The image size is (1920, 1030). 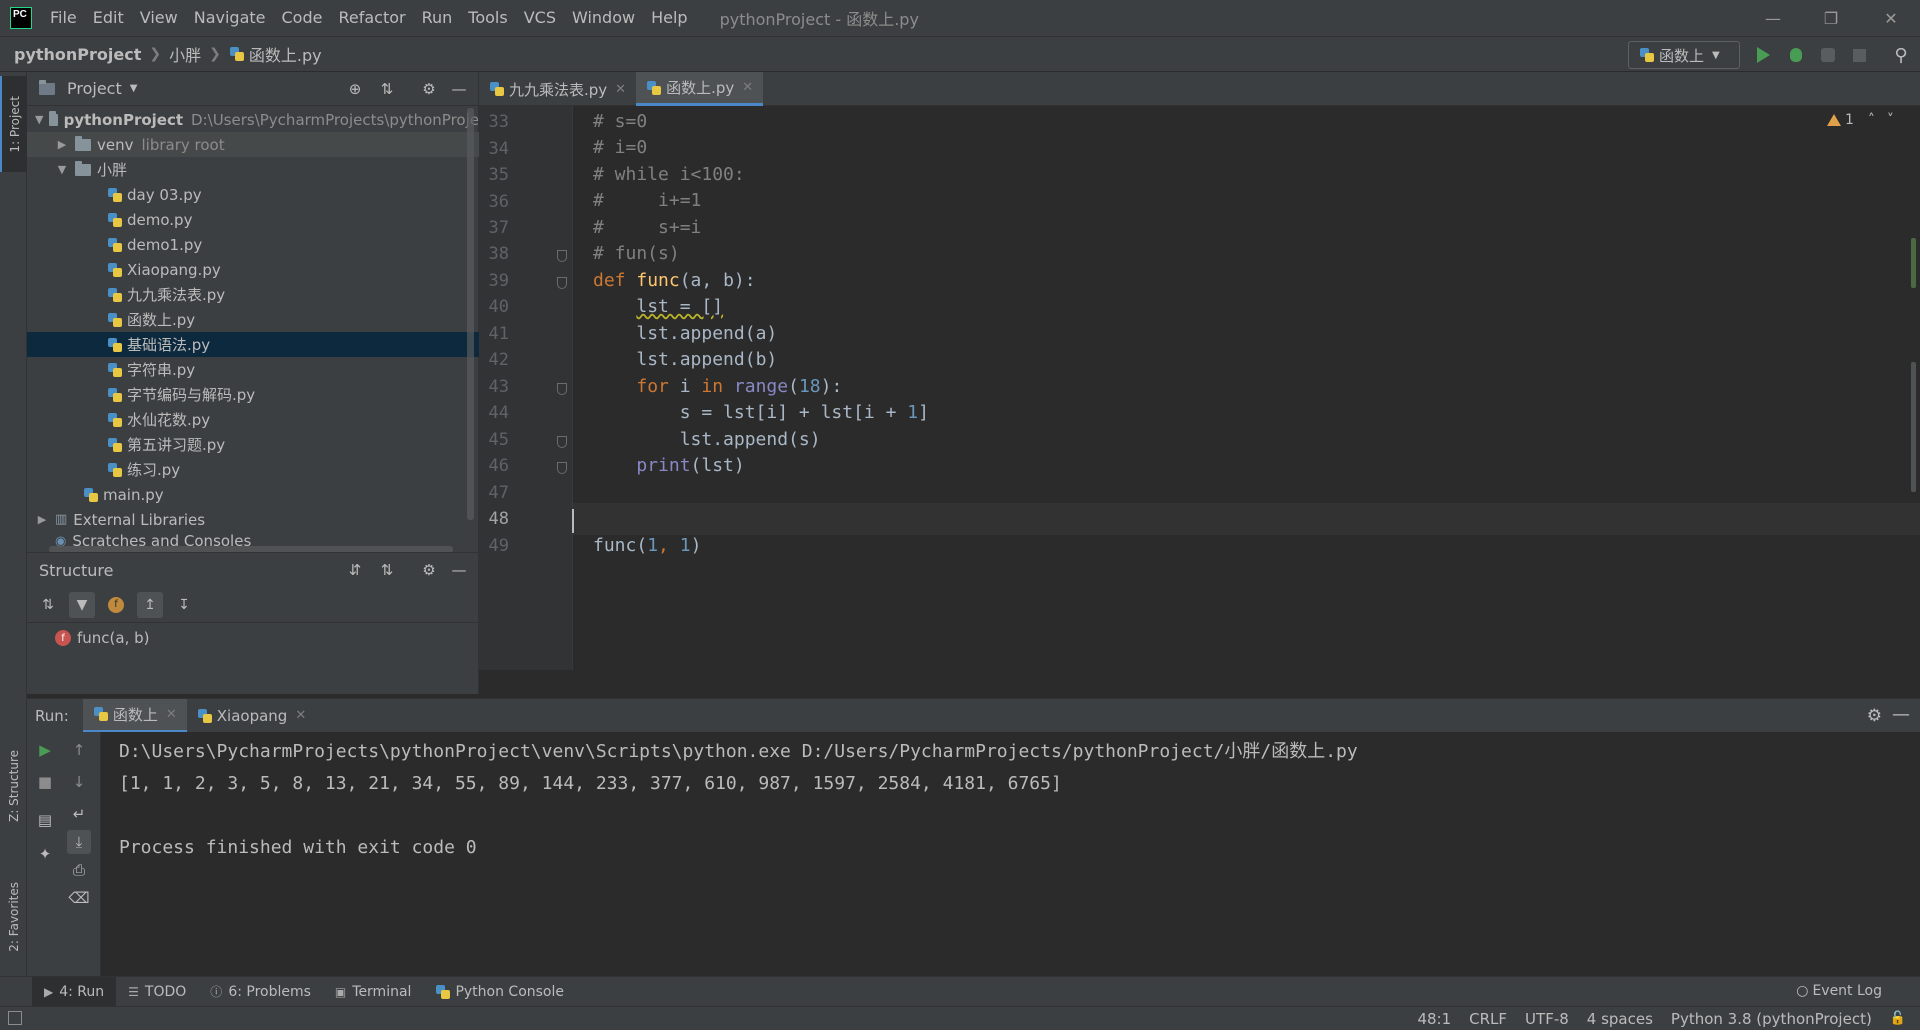 What do you see at coordinates (82, 604) in the screenshot?
I see `show-inherited-icon: ▼` at bounding box center [82, 604].